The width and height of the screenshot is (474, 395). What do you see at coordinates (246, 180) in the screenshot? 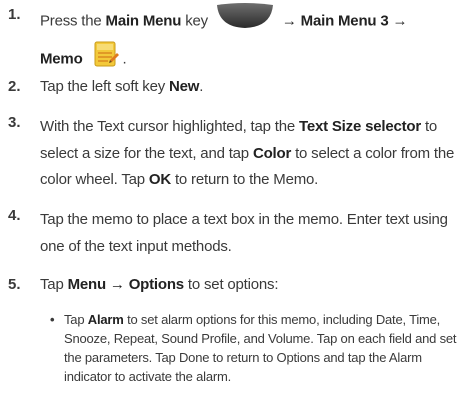
I see `step-text: to return to the Memo.` at bounding box center [246, 180].